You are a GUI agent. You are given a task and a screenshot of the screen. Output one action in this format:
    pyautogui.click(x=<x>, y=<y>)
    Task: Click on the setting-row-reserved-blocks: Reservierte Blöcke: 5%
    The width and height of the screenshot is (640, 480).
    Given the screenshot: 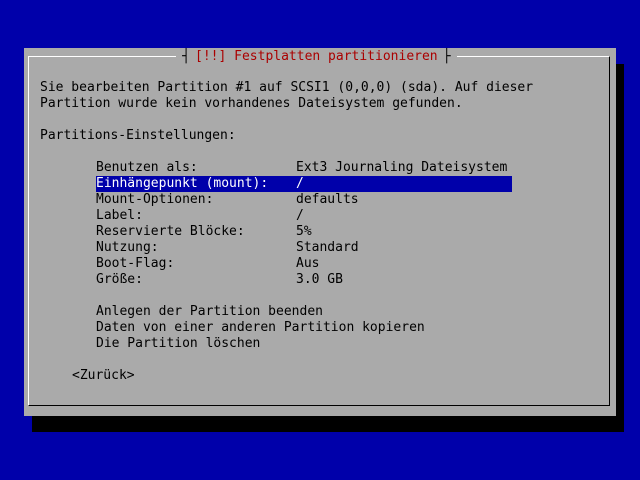 What is the action you would take?
    pyautogui.click(x=304, y=232)
    